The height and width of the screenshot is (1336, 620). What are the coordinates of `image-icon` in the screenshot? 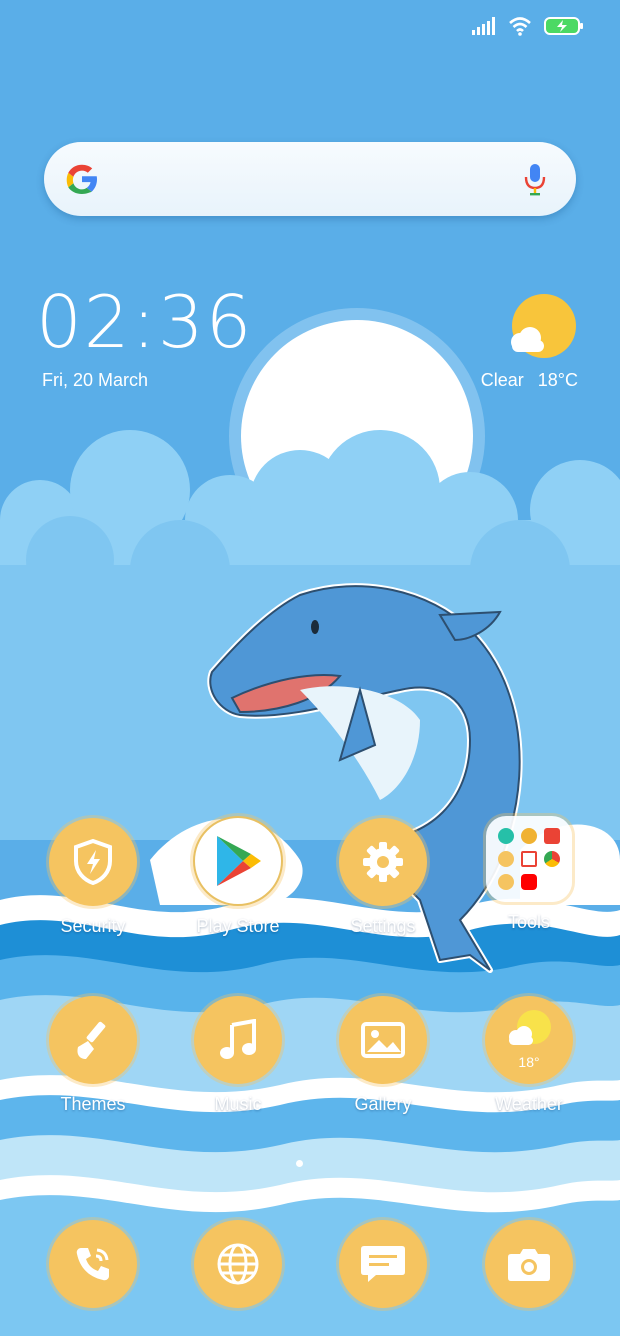 It's located at (383, 1040).